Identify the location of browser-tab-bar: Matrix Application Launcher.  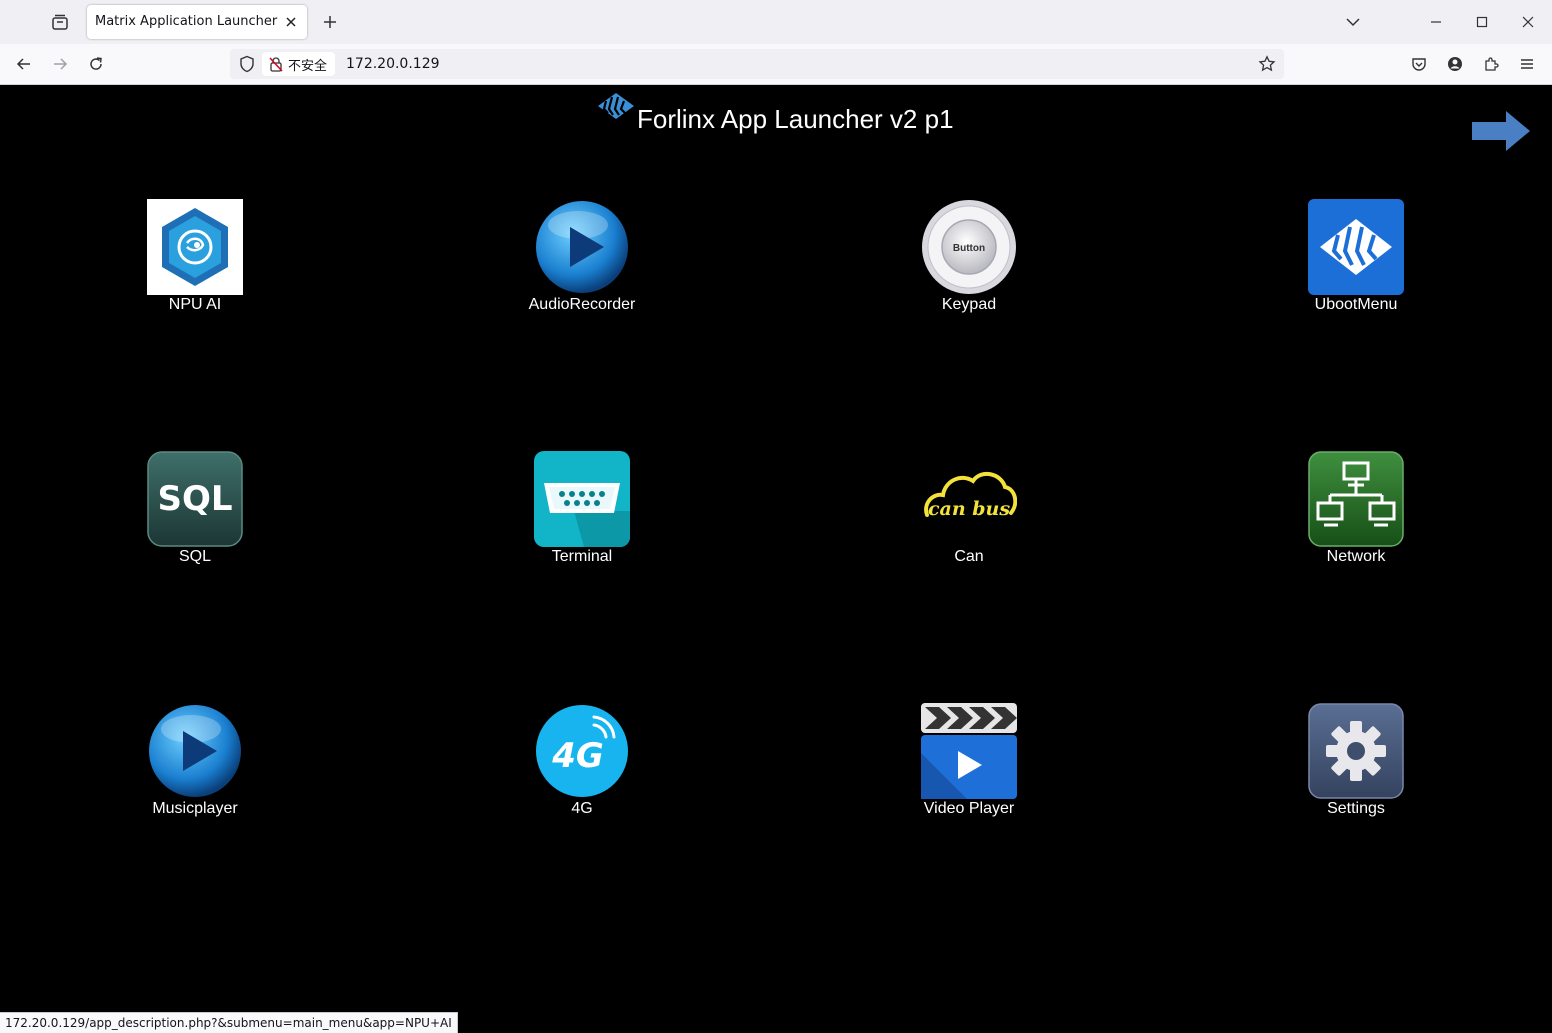
(776, 22).